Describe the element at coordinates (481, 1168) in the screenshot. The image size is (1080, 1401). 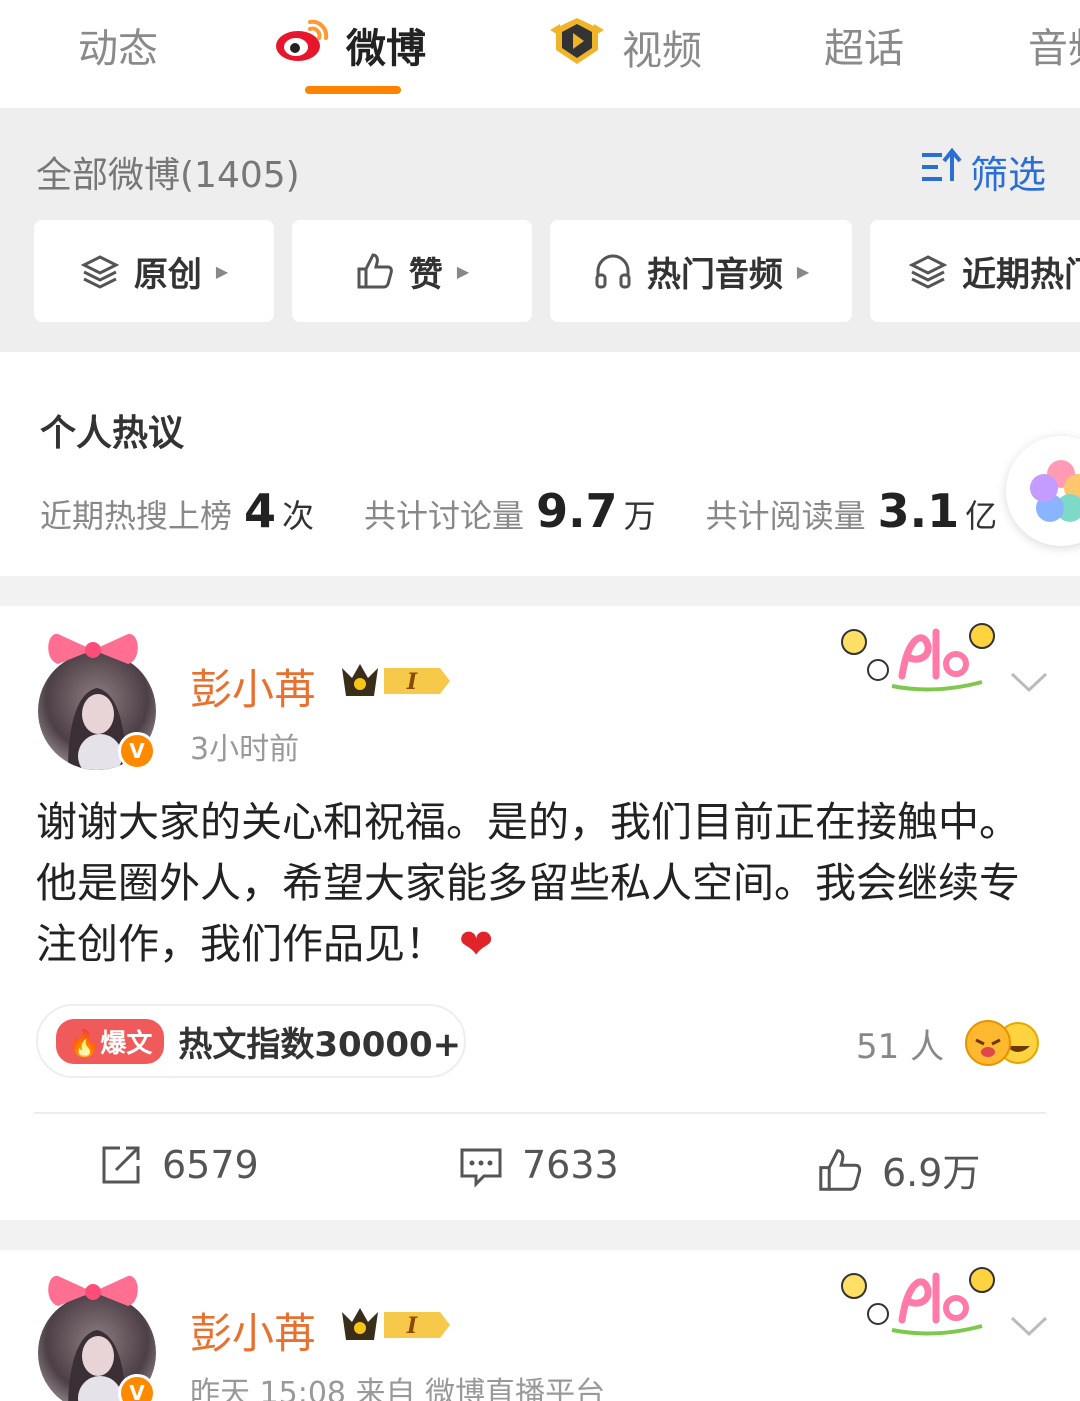
I see `comment-icon` at that location.